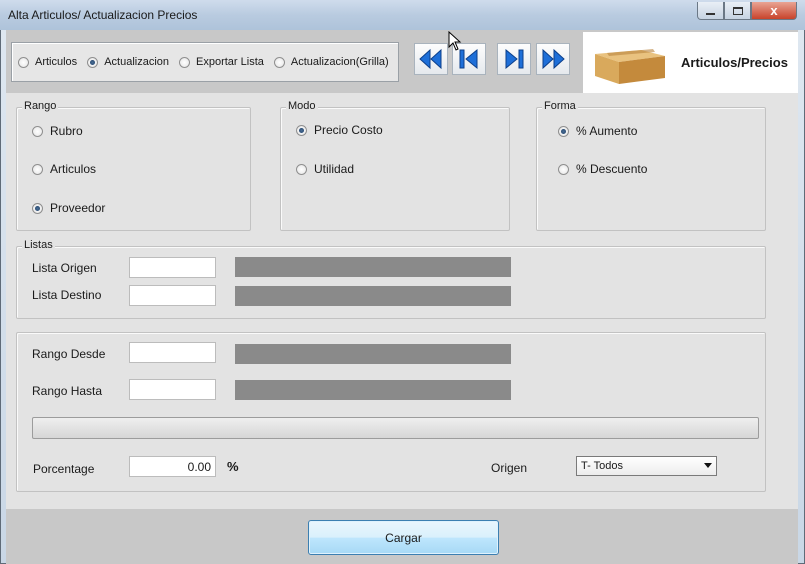  I want to click on cardboard-box-icon, so click(630, 66).